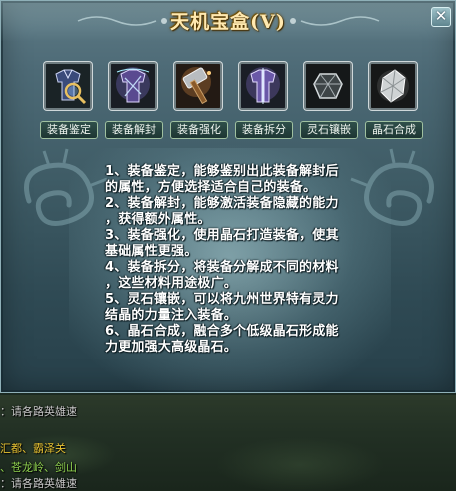 The height and width of the screenshot is (491, 456). Describe the element at coordinates (329, 130) in the screenshot. I see `tool-label: 灵石镶嵌` at that location.